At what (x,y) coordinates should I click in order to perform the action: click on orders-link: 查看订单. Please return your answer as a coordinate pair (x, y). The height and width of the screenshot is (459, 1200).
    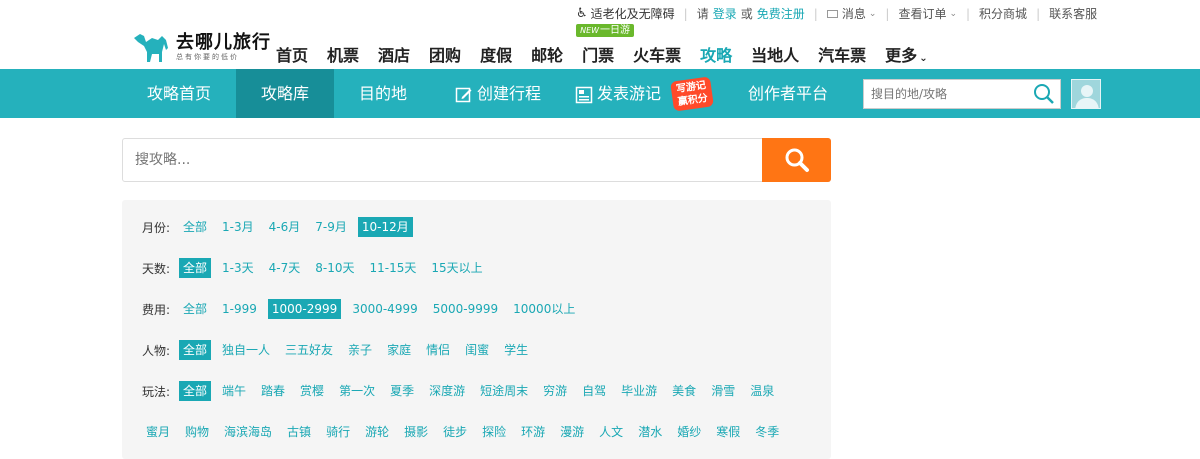
    Looking at the image, I should click on (922, 13).